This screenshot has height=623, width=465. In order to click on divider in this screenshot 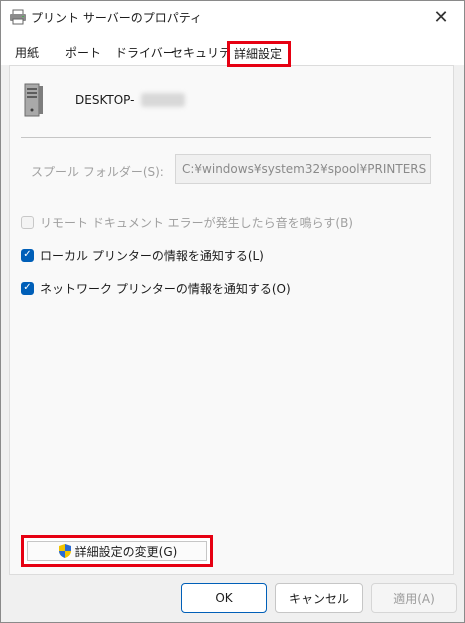, I will do `click(226, 137)`.